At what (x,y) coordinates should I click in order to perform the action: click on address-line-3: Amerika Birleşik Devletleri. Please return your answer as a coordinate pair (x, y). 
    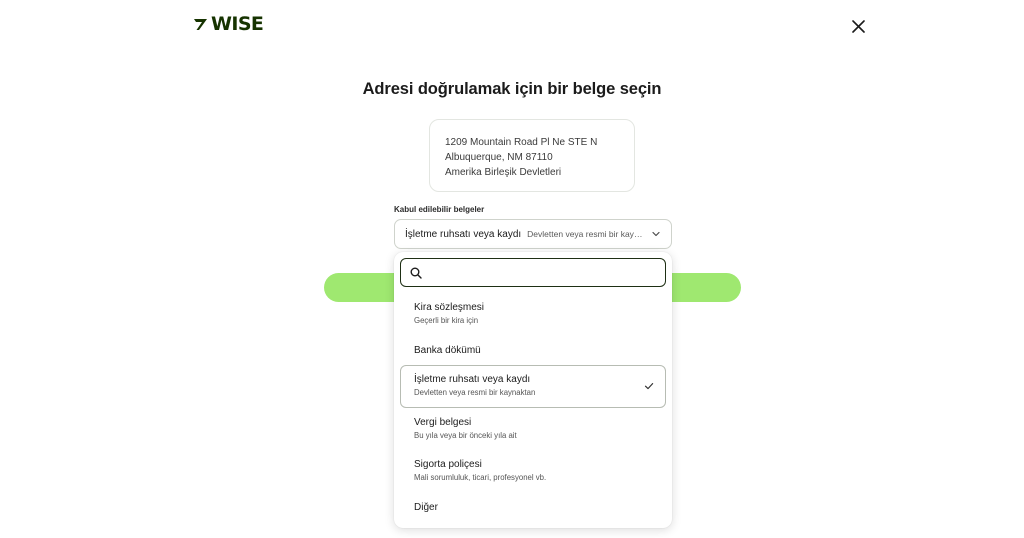
    Looking at the image, I should click on (503, 172).